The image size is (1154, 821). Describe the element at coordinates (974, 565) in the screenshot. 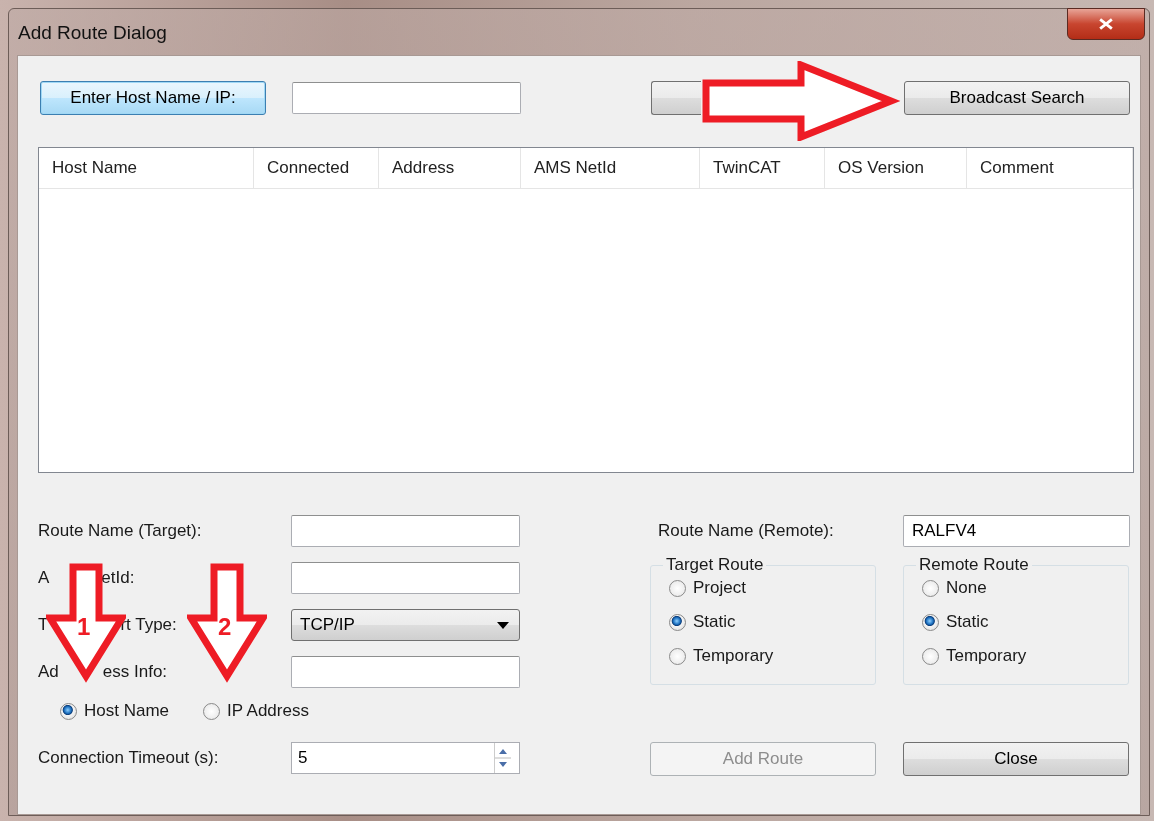

I see `group-title: Remote Route` at that location.